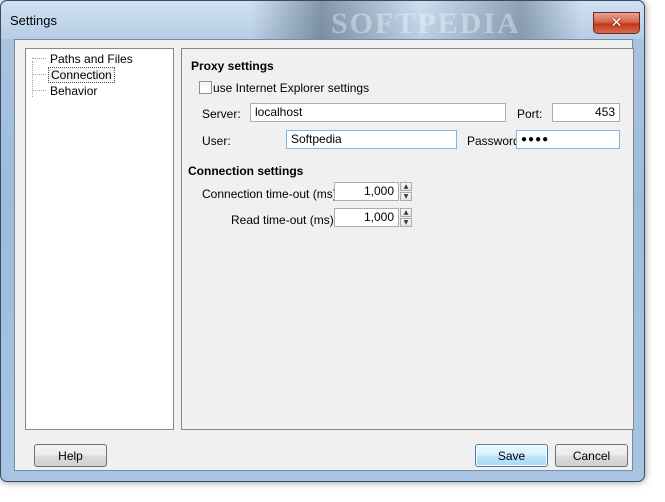 The width and height of the screenshot is (665, 502). I want to click on password-label: Password:, so click(495, 141).